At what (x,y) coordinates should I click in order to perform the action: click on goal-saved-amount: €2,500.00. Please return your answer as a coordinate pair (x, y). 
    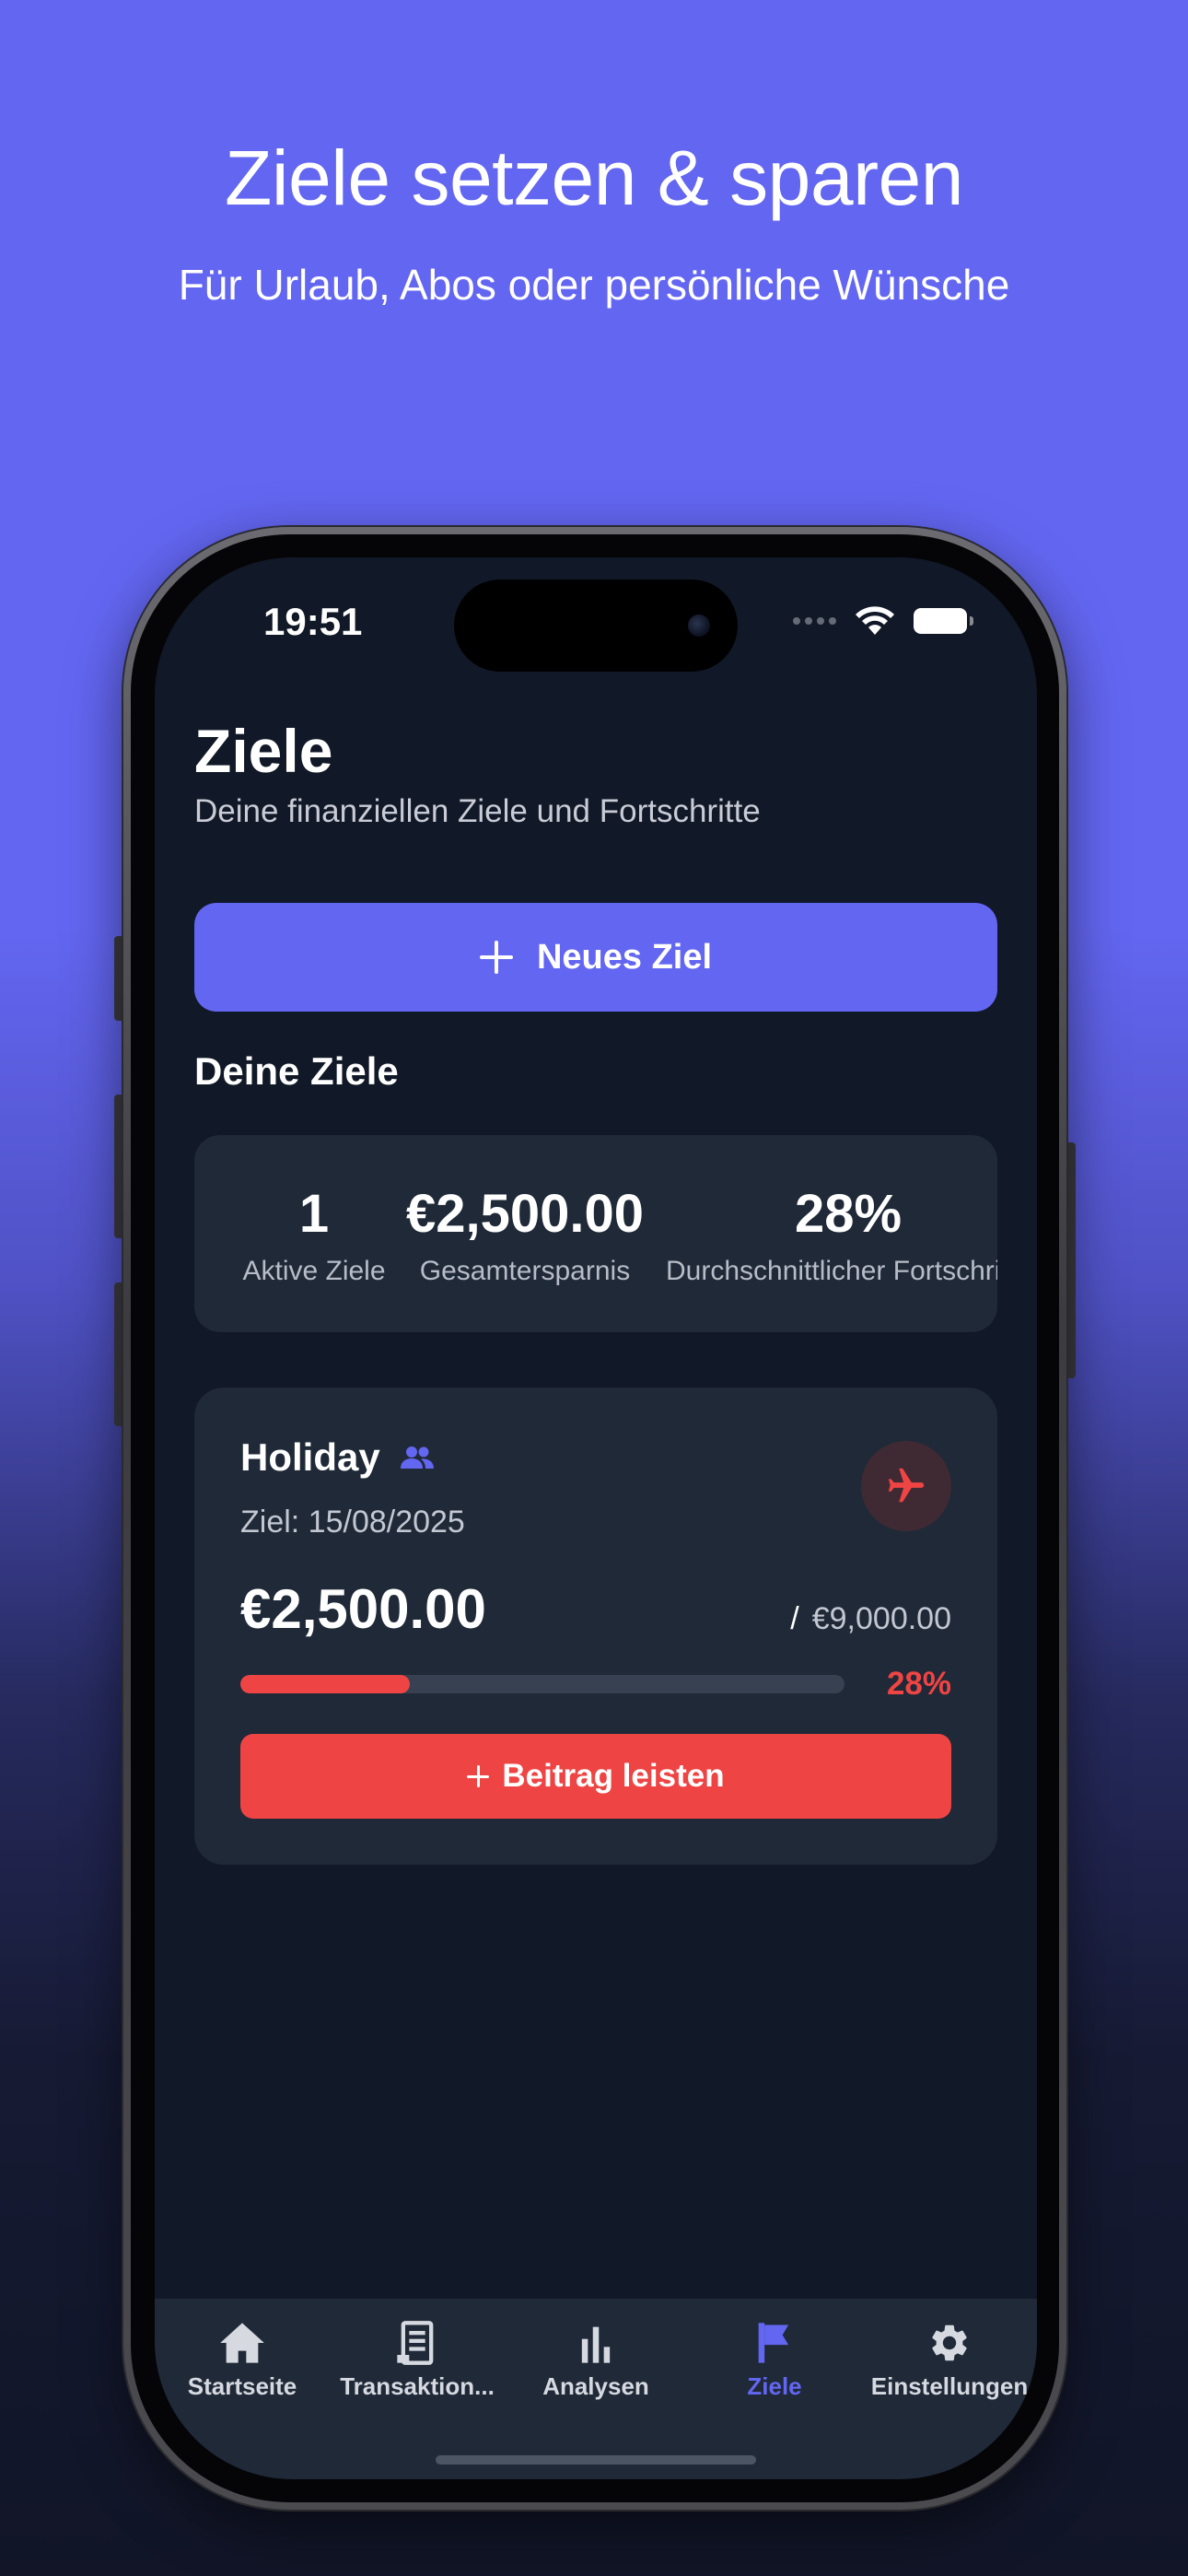
    Looking at the image, I should click on (363, 1609).